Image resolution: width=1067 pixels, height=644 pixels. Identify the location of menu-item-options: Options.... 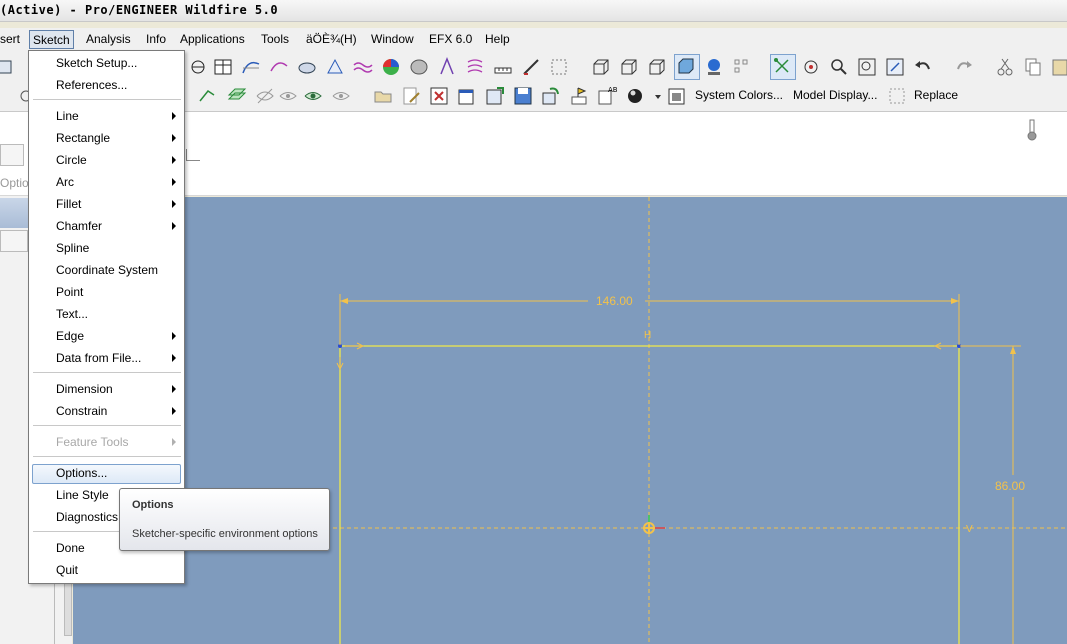
(81, 473).